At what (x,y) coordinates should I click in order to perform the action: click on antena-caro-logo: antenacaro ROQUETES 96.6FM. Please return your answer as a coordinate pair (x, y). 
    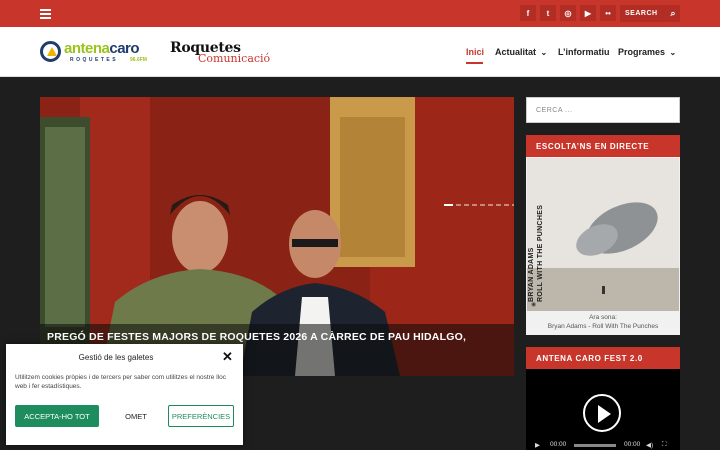
    Looking at the image, I should click on (99, 53).